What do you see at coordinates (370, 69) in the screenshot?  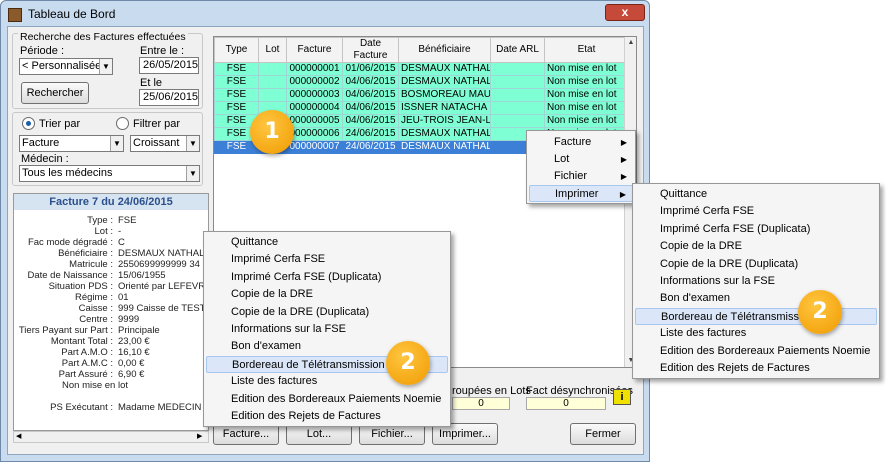 I see `table-cell-date: 01/06/2015` at bounding box center [370, 69].